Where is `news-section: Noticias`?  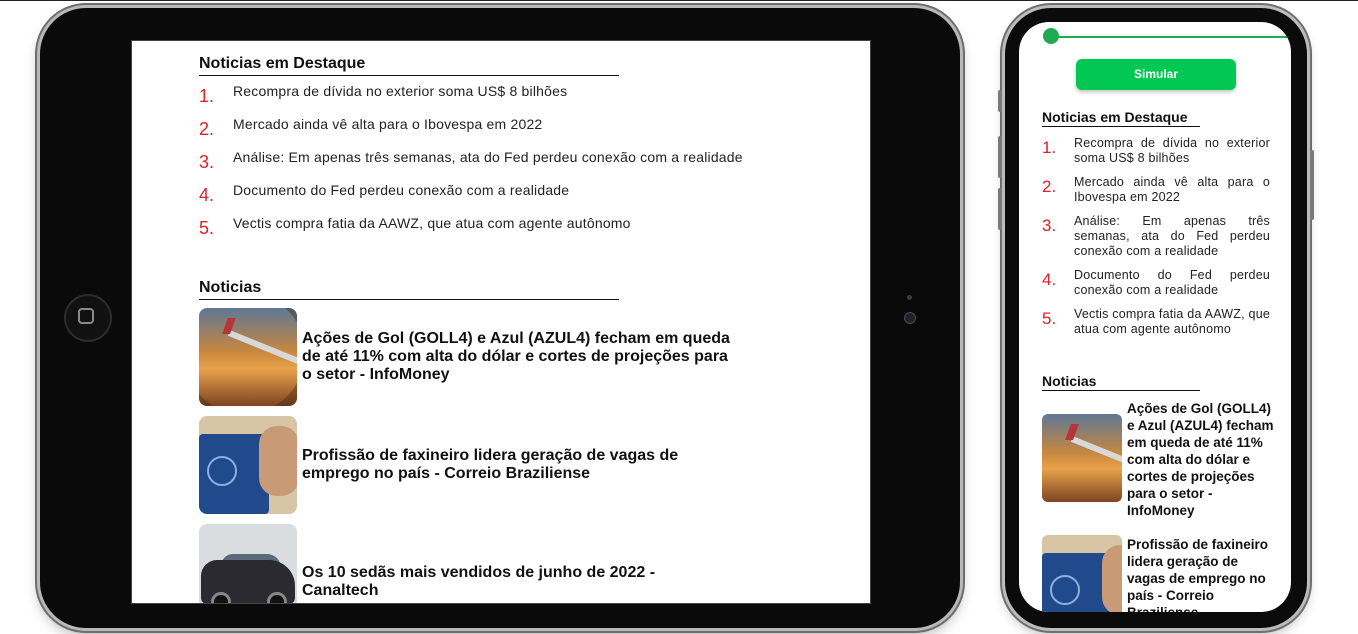 news-section: Noticias is located at coordinates (409, 289).